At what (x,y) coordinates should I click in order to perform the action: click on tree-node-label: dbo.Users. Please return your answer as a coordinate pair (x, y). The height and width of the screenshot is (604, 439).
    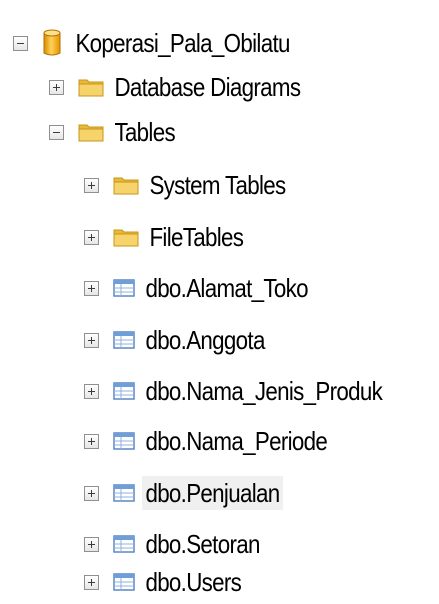
    Looking at the image, I should click on (193, 582).